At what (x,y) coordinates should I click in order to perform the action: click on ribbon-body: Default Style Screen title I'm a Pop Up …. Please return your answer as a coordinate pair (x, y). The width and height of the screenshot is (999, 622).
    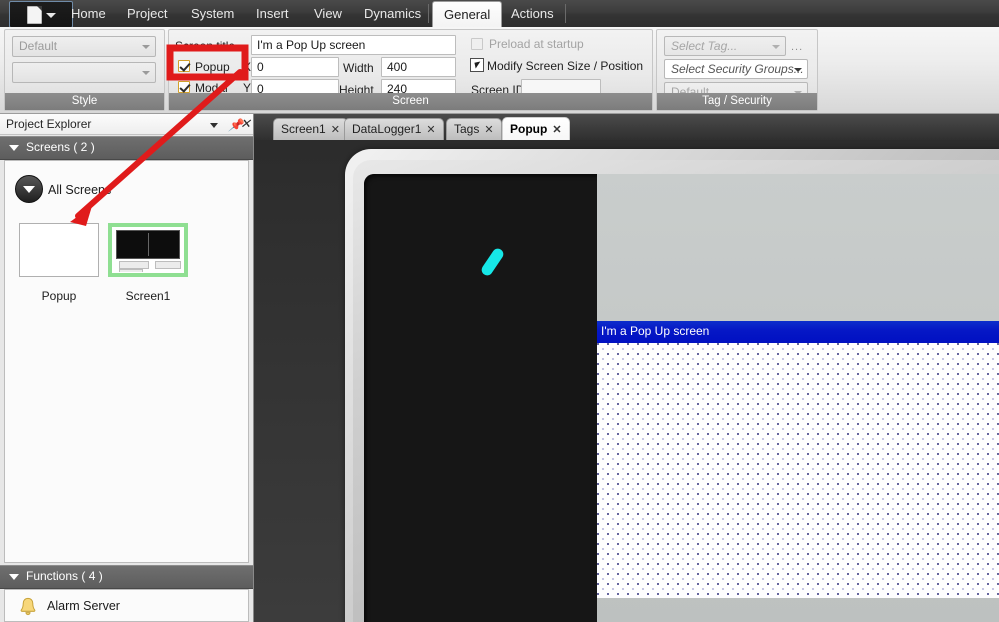
    Looking at the image, I should click on (499, 70).